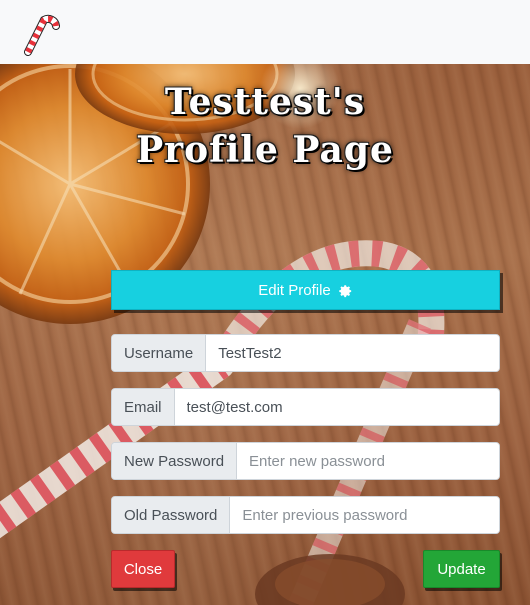 Image resolution: width=530 pixels, height=605 pixels. Describe the element at coordinates (143, 407) in the screenshot. I see `email-label: Email` at that location.